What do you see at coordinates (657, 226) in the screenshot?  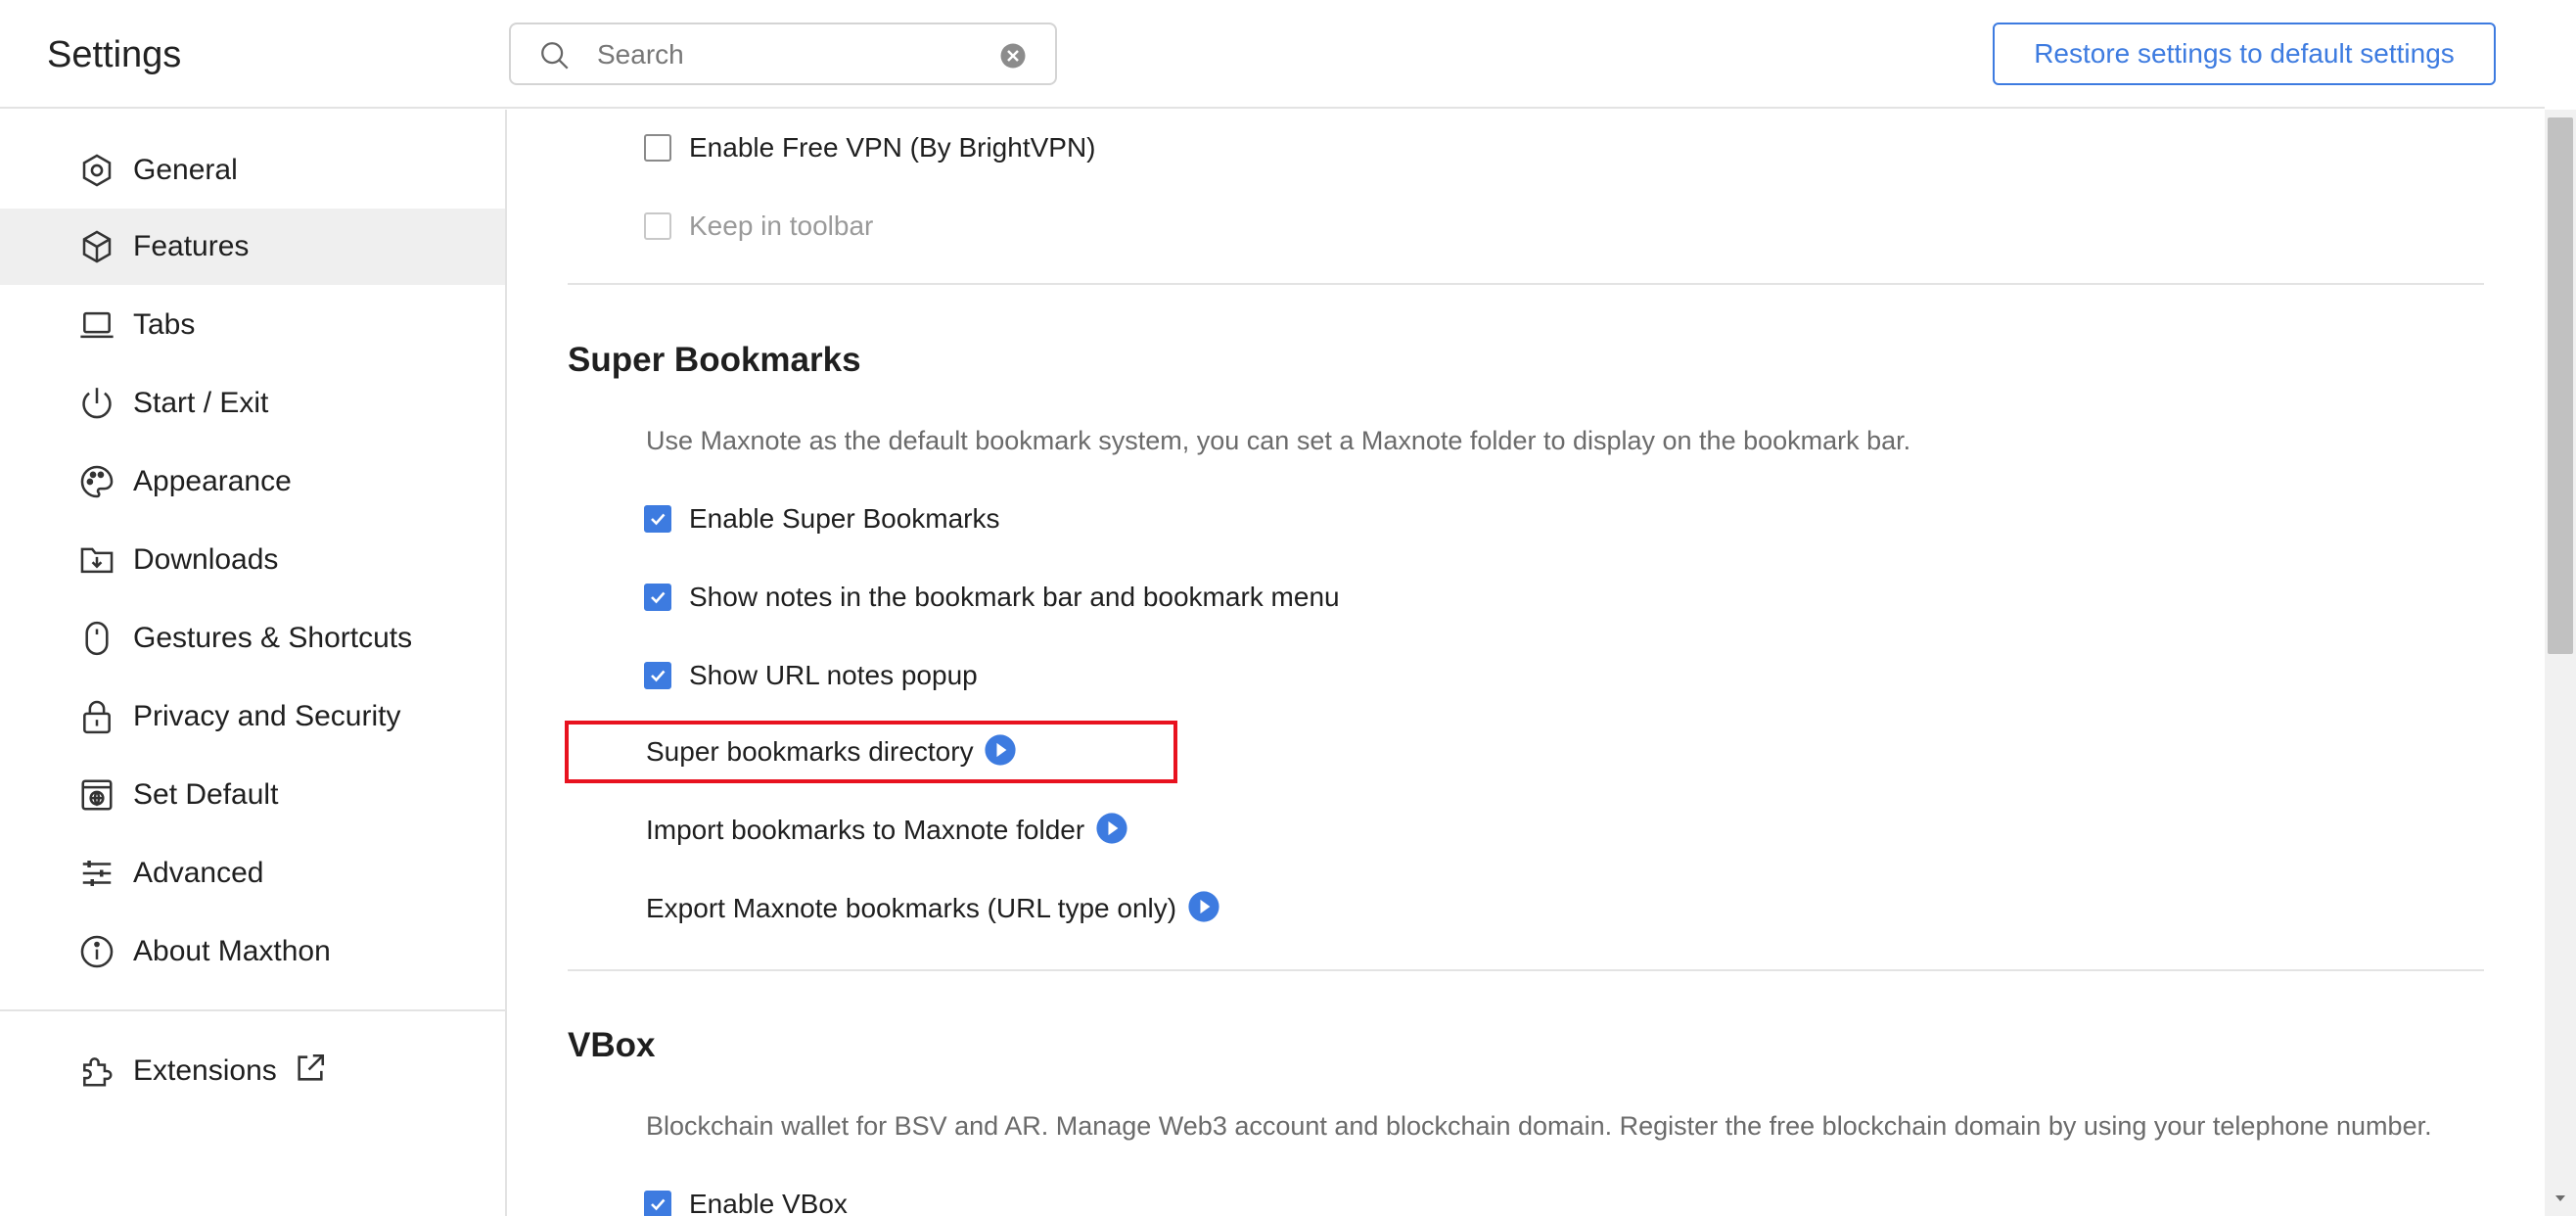 I see `keep-in-toolbar-checkbox` at bounding box center [657, 226].